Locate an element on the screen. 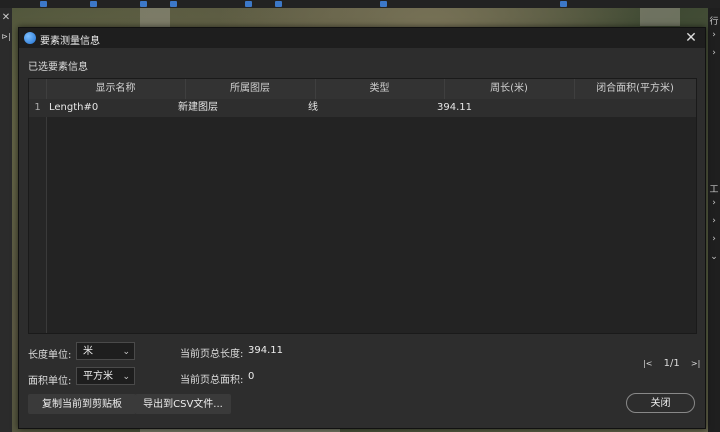  right-panel: 行 › › 工 › › › ⌄ is located at coordinates (714, 220).